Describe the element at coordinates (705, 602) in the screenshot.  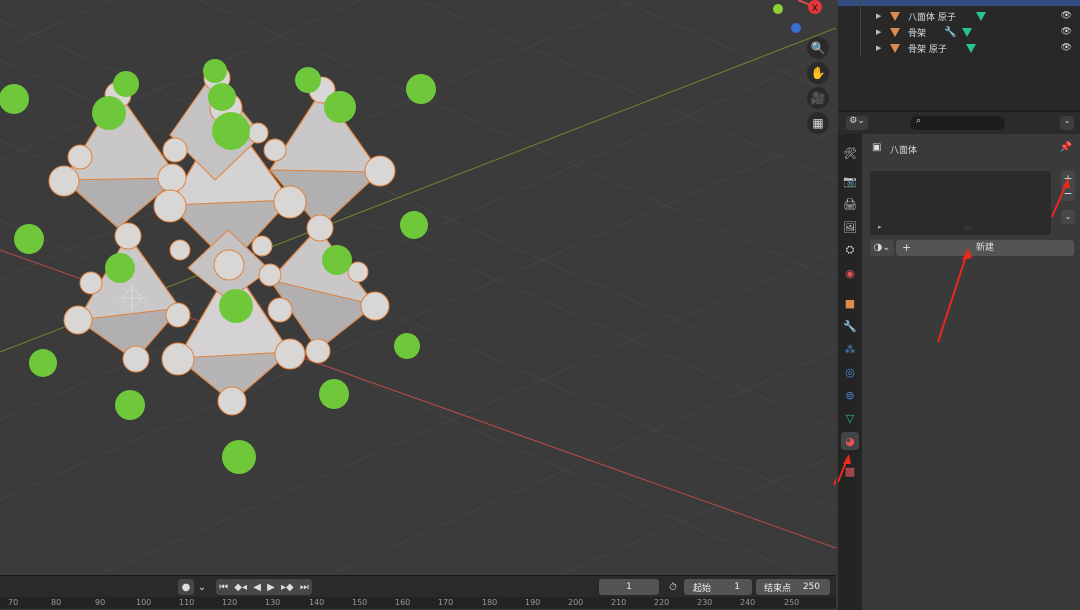
I see `ruler-tick: 230` at that location.